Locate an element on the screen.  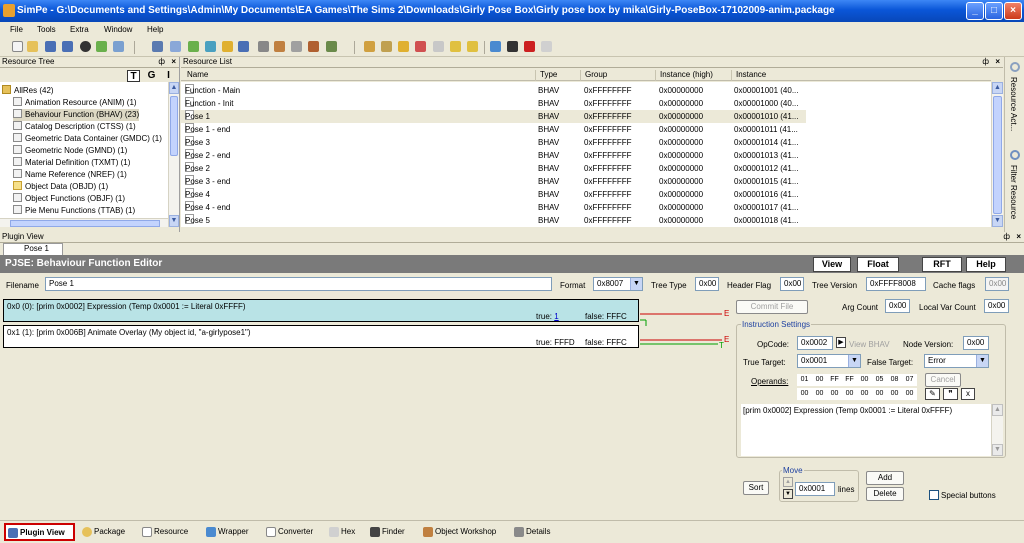
maximize-button: □ is located at coordinates (994, 11).